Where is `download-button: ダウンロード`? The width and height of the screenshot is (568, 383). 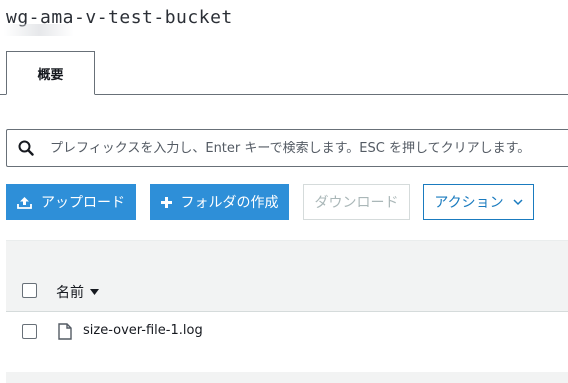 download-button: ダウンロード is located at coordinates (356, 202).